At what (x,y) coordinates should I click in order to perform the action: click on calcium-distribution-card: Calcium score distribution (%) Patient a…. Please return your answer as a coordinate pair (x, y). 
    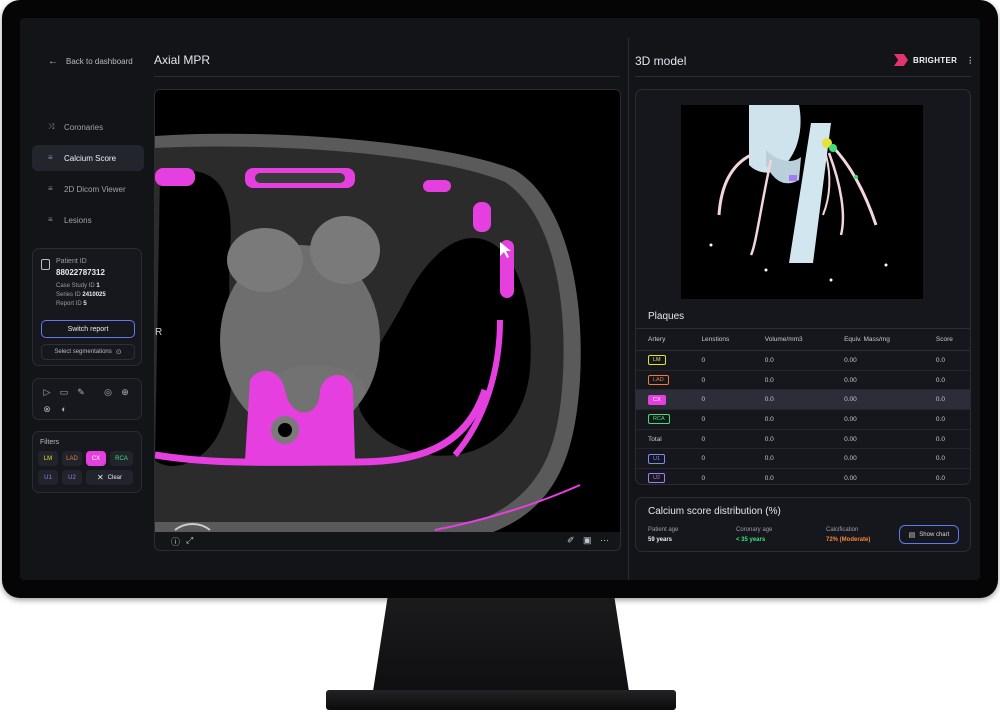
    Looking at the image, I should click on (803, 524).